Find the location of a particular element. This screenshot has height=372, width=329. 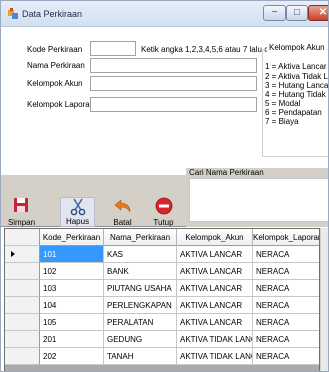

cell-nama: TANAH is located at coordinates (140, 356).